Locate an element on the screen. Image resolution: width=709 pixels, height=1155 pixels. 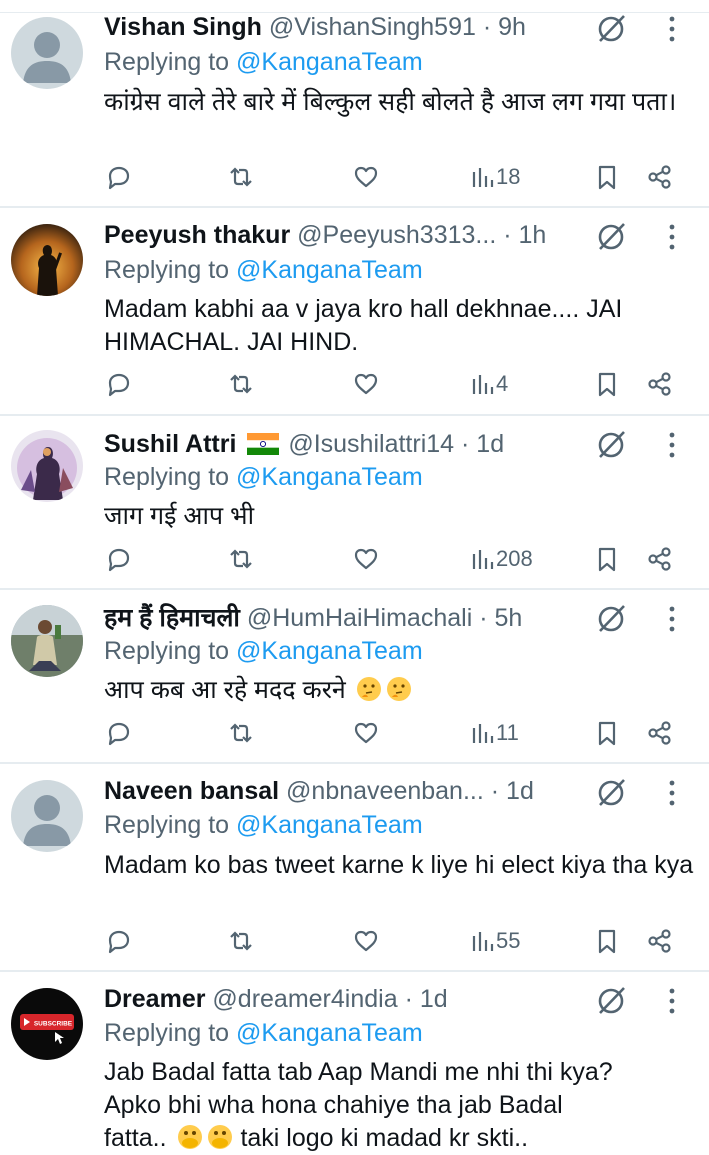
timestamp: 1h is located at coordinates (533, 235).